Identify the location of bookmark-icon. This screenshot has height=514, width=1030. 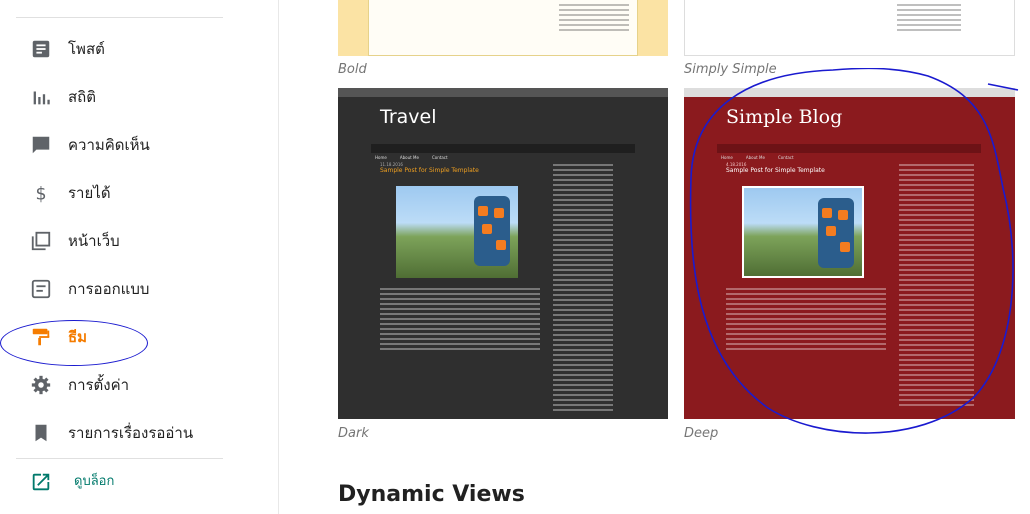
(41, 433).